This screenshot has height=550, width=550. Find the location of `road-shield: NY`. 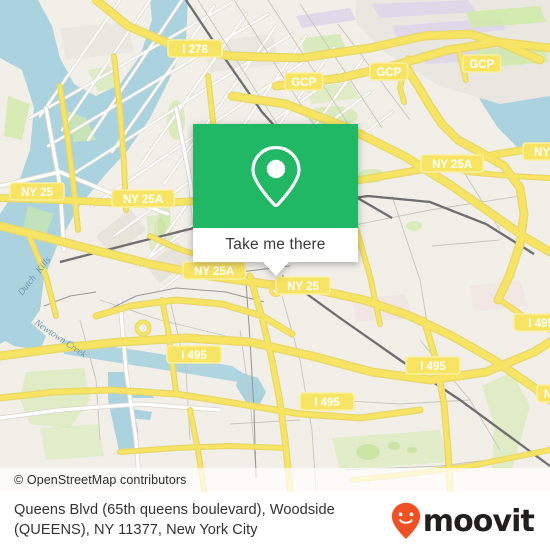

road-shield: NY is located at coordinates (543, 393).